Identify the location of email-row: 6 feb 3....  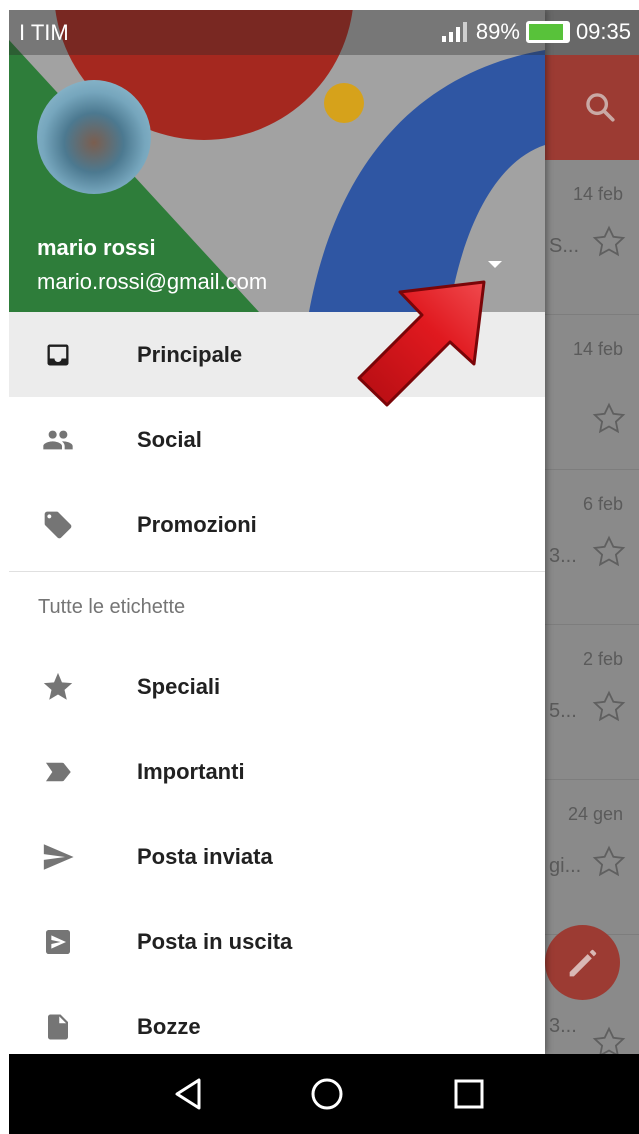
(592, 547).